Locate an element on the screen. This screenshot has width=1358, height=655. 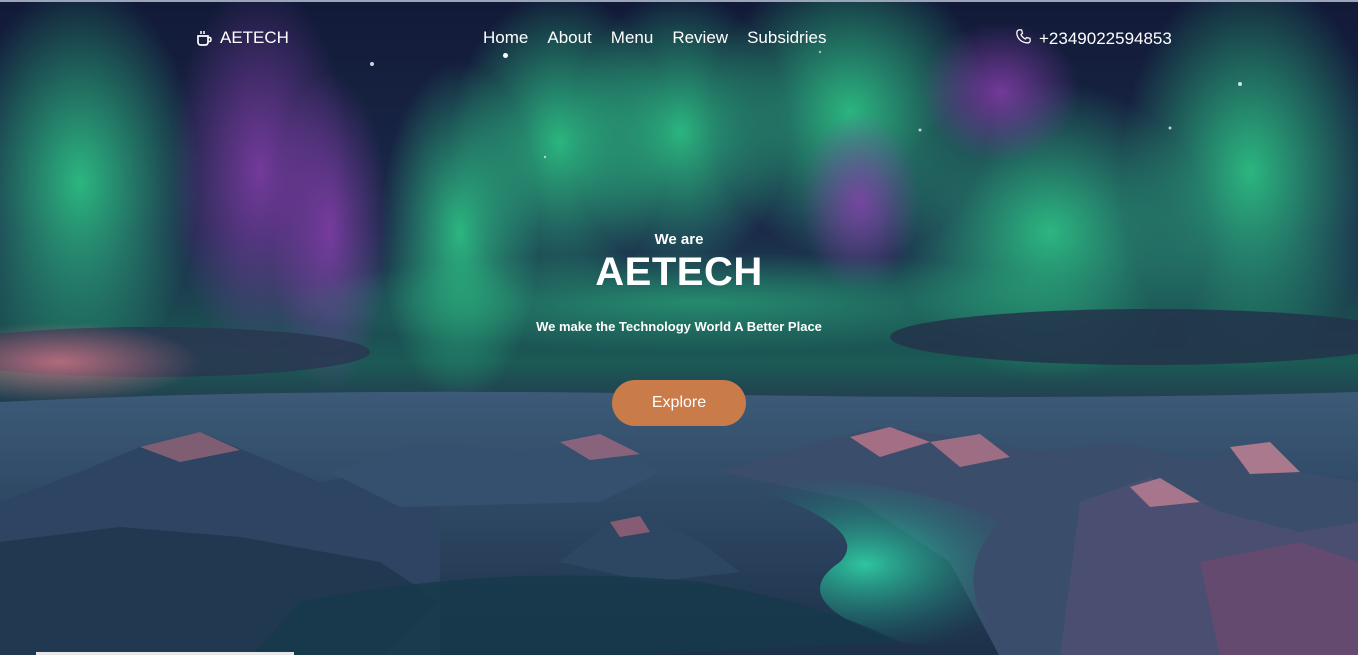
nav-item-review: Review is located at coordinates (700, 38).